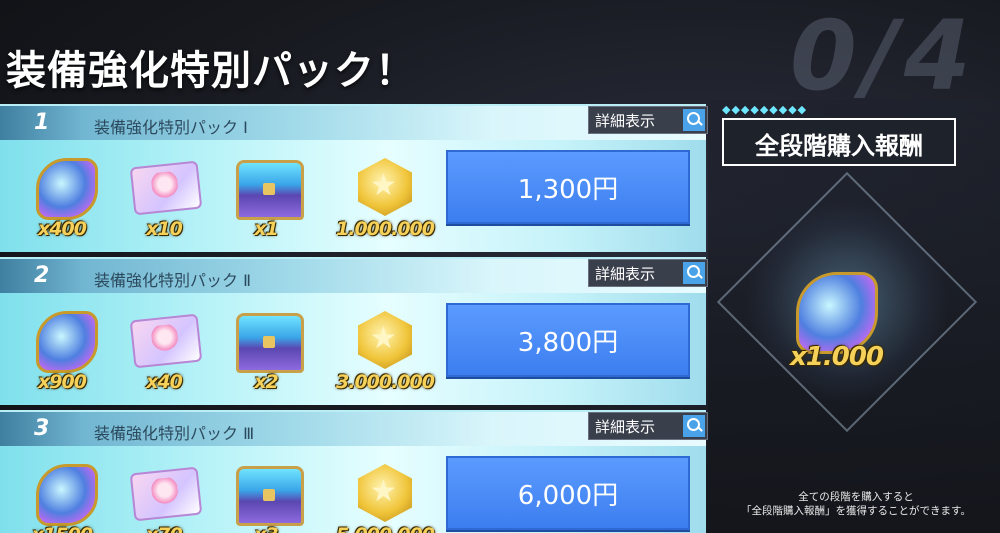 This screenshot has width=1000, height=533. I want to click on reward-note: 全ての段階を購入すると 「全段階購入報酬」を獲得することができます。, so click(856, 504).